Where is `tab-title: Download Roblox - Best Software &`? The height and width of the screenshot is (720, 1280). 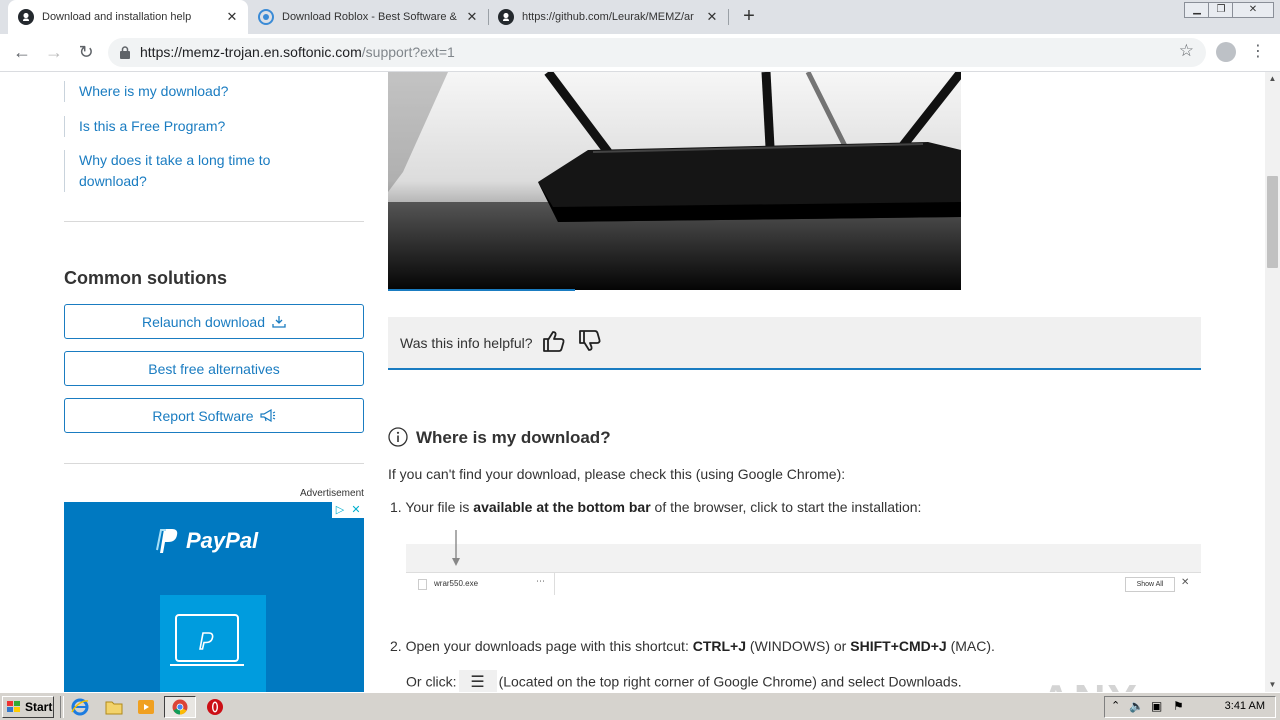
tab-title: Download Roblox - Best Software & is located at coordinates (369, 17).